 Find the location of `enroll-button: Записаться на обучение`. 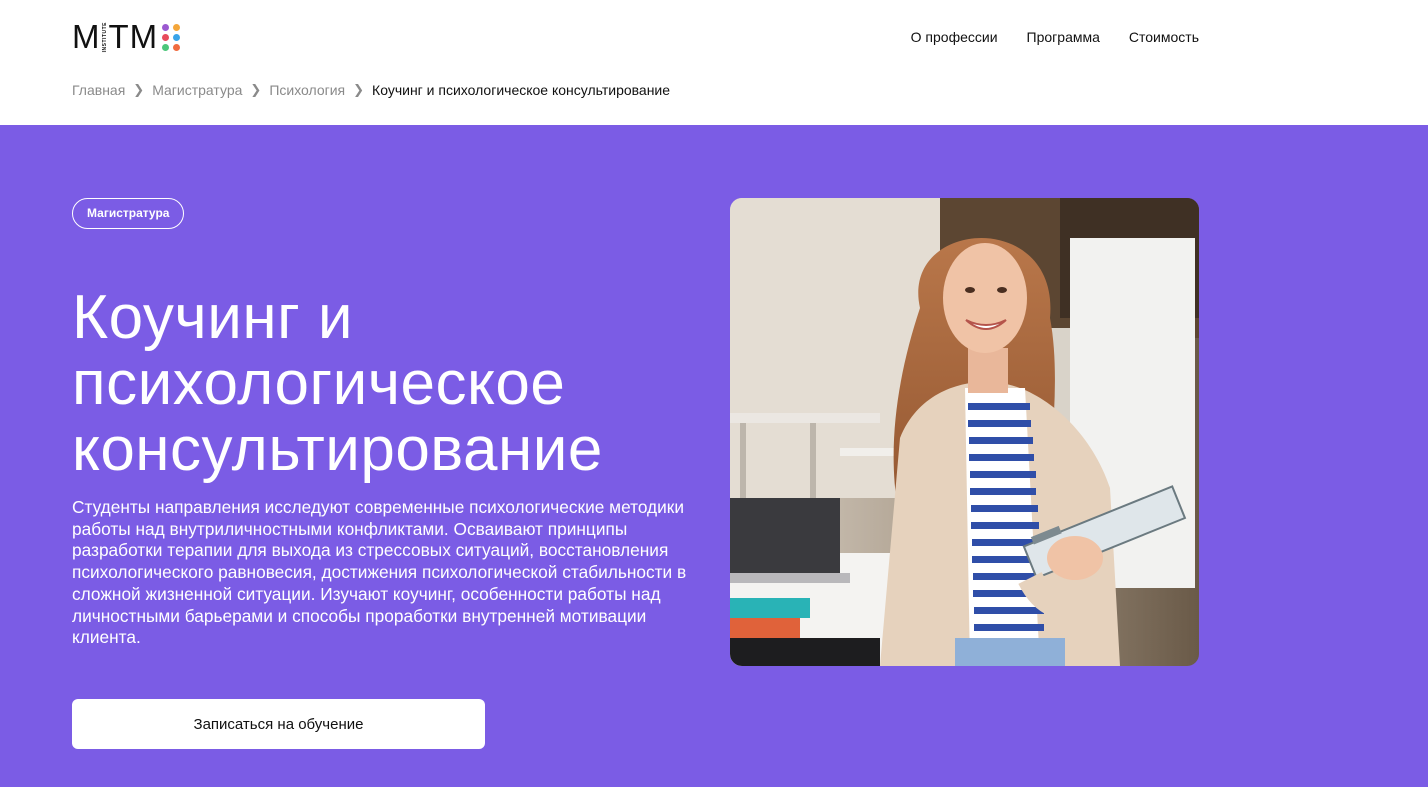

enroll-button: Записаться на обучение is located at coordinates (278, 724).